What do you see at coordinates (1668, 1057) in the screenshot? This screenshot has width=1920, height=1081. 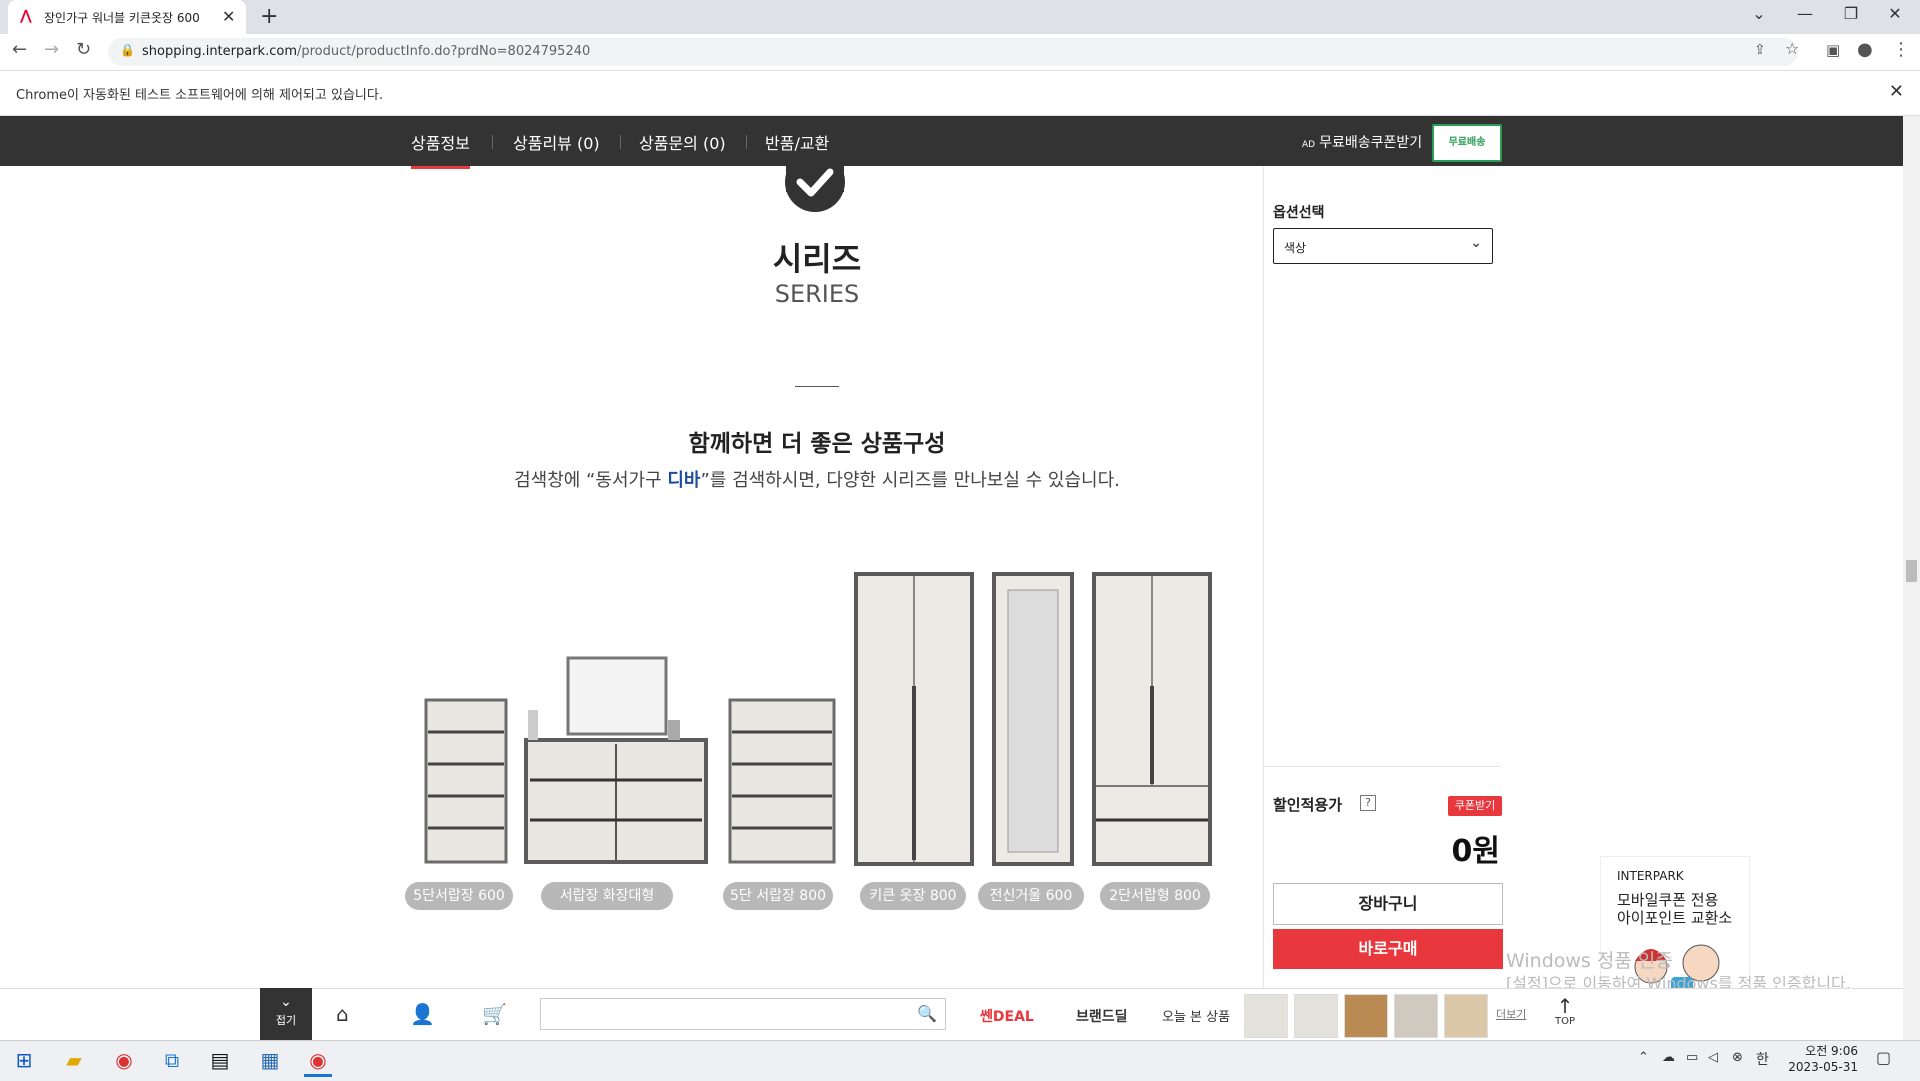 I see `onedrive-icon: ☁` at bounding box center [1668, 1057].